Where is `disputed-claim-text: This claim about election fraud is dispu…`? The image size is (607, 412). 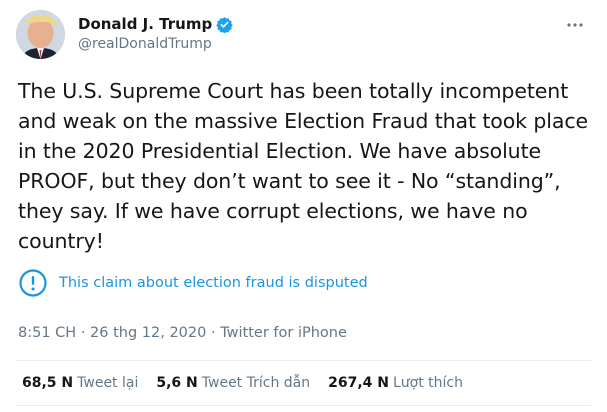
disputed-claim-text: This claim about election fraud is dispu… is located at coordinates (213, 283).